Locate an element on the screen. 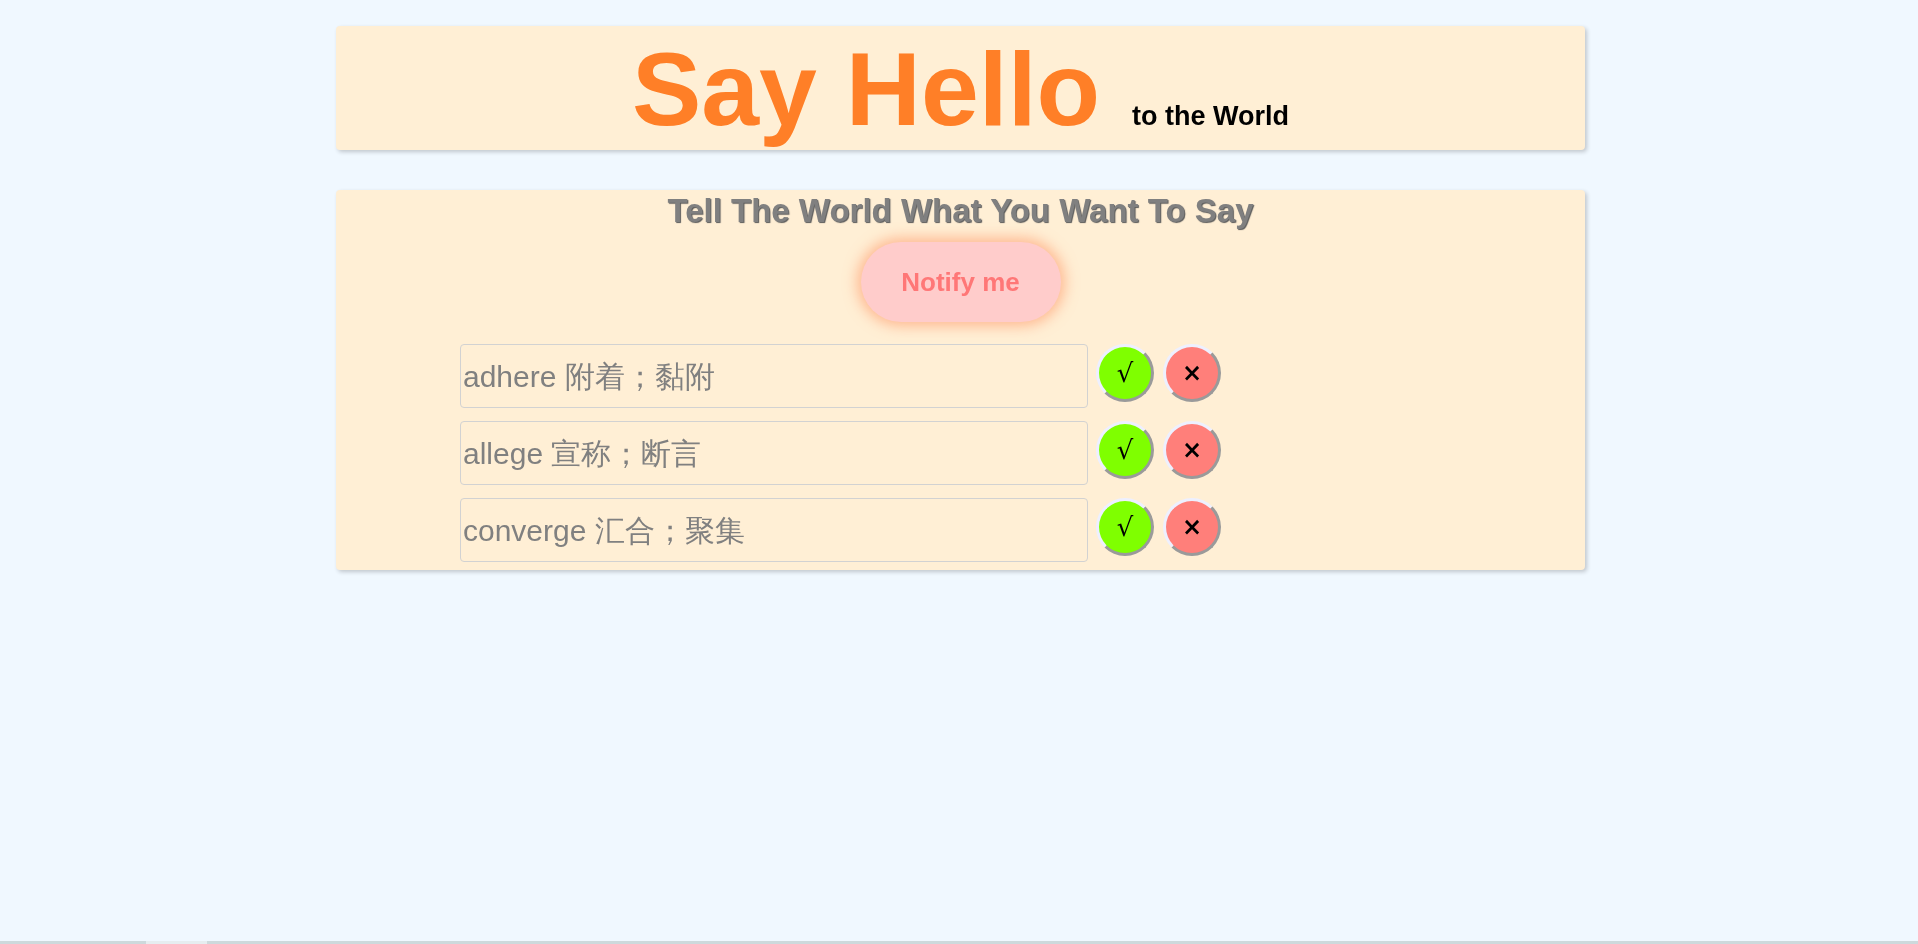  page-title: Say Hello is located at coordinates (866, 89).